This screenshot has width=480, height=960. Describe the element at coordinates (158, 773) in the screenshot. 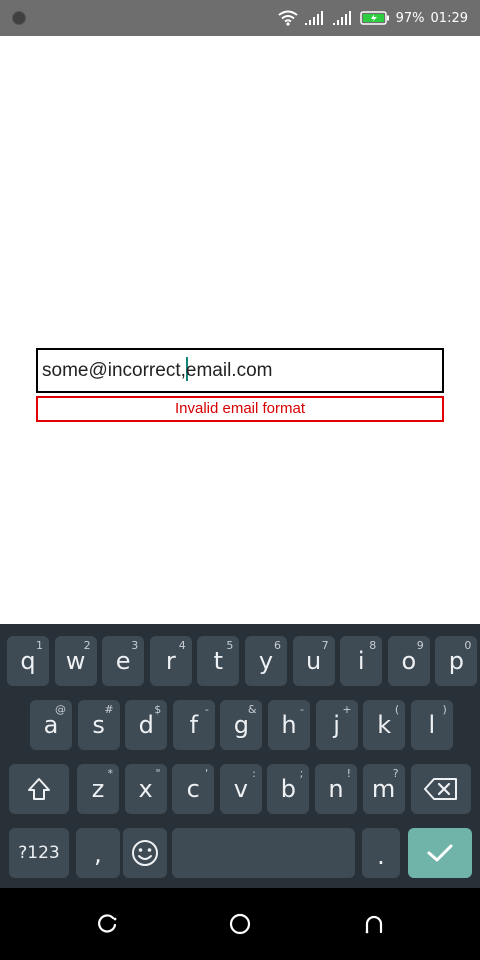

I see `key-x-secondary: "` at that location.